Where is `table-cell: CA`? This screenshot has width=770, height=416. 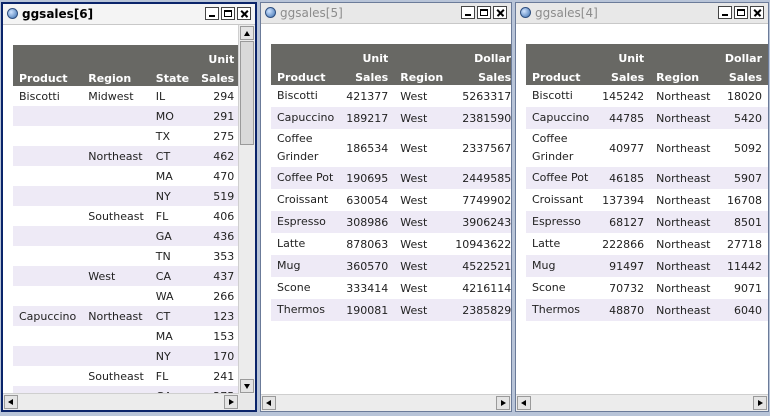
table-cell: CA is located at coordinates (172, 276).